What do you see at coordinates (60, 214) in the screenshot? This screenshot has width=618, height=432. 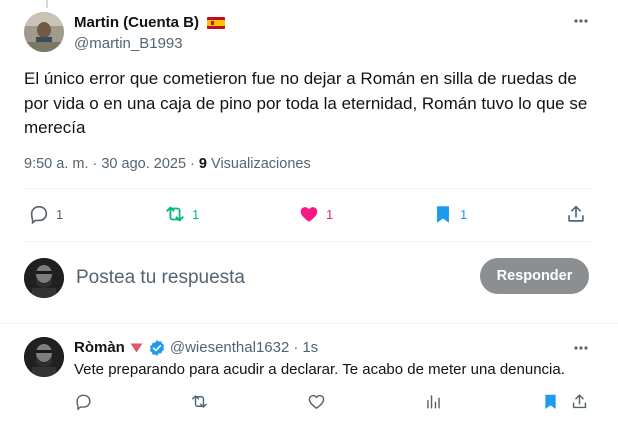 I see `reply-count: 1` at bounding box center [60, 214].